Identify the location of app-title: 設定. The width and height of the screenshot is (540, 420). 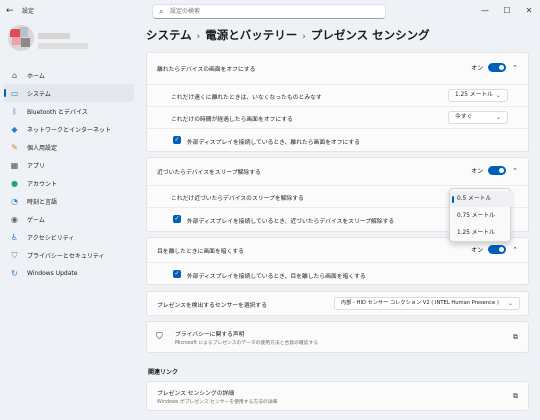
(28, 11).